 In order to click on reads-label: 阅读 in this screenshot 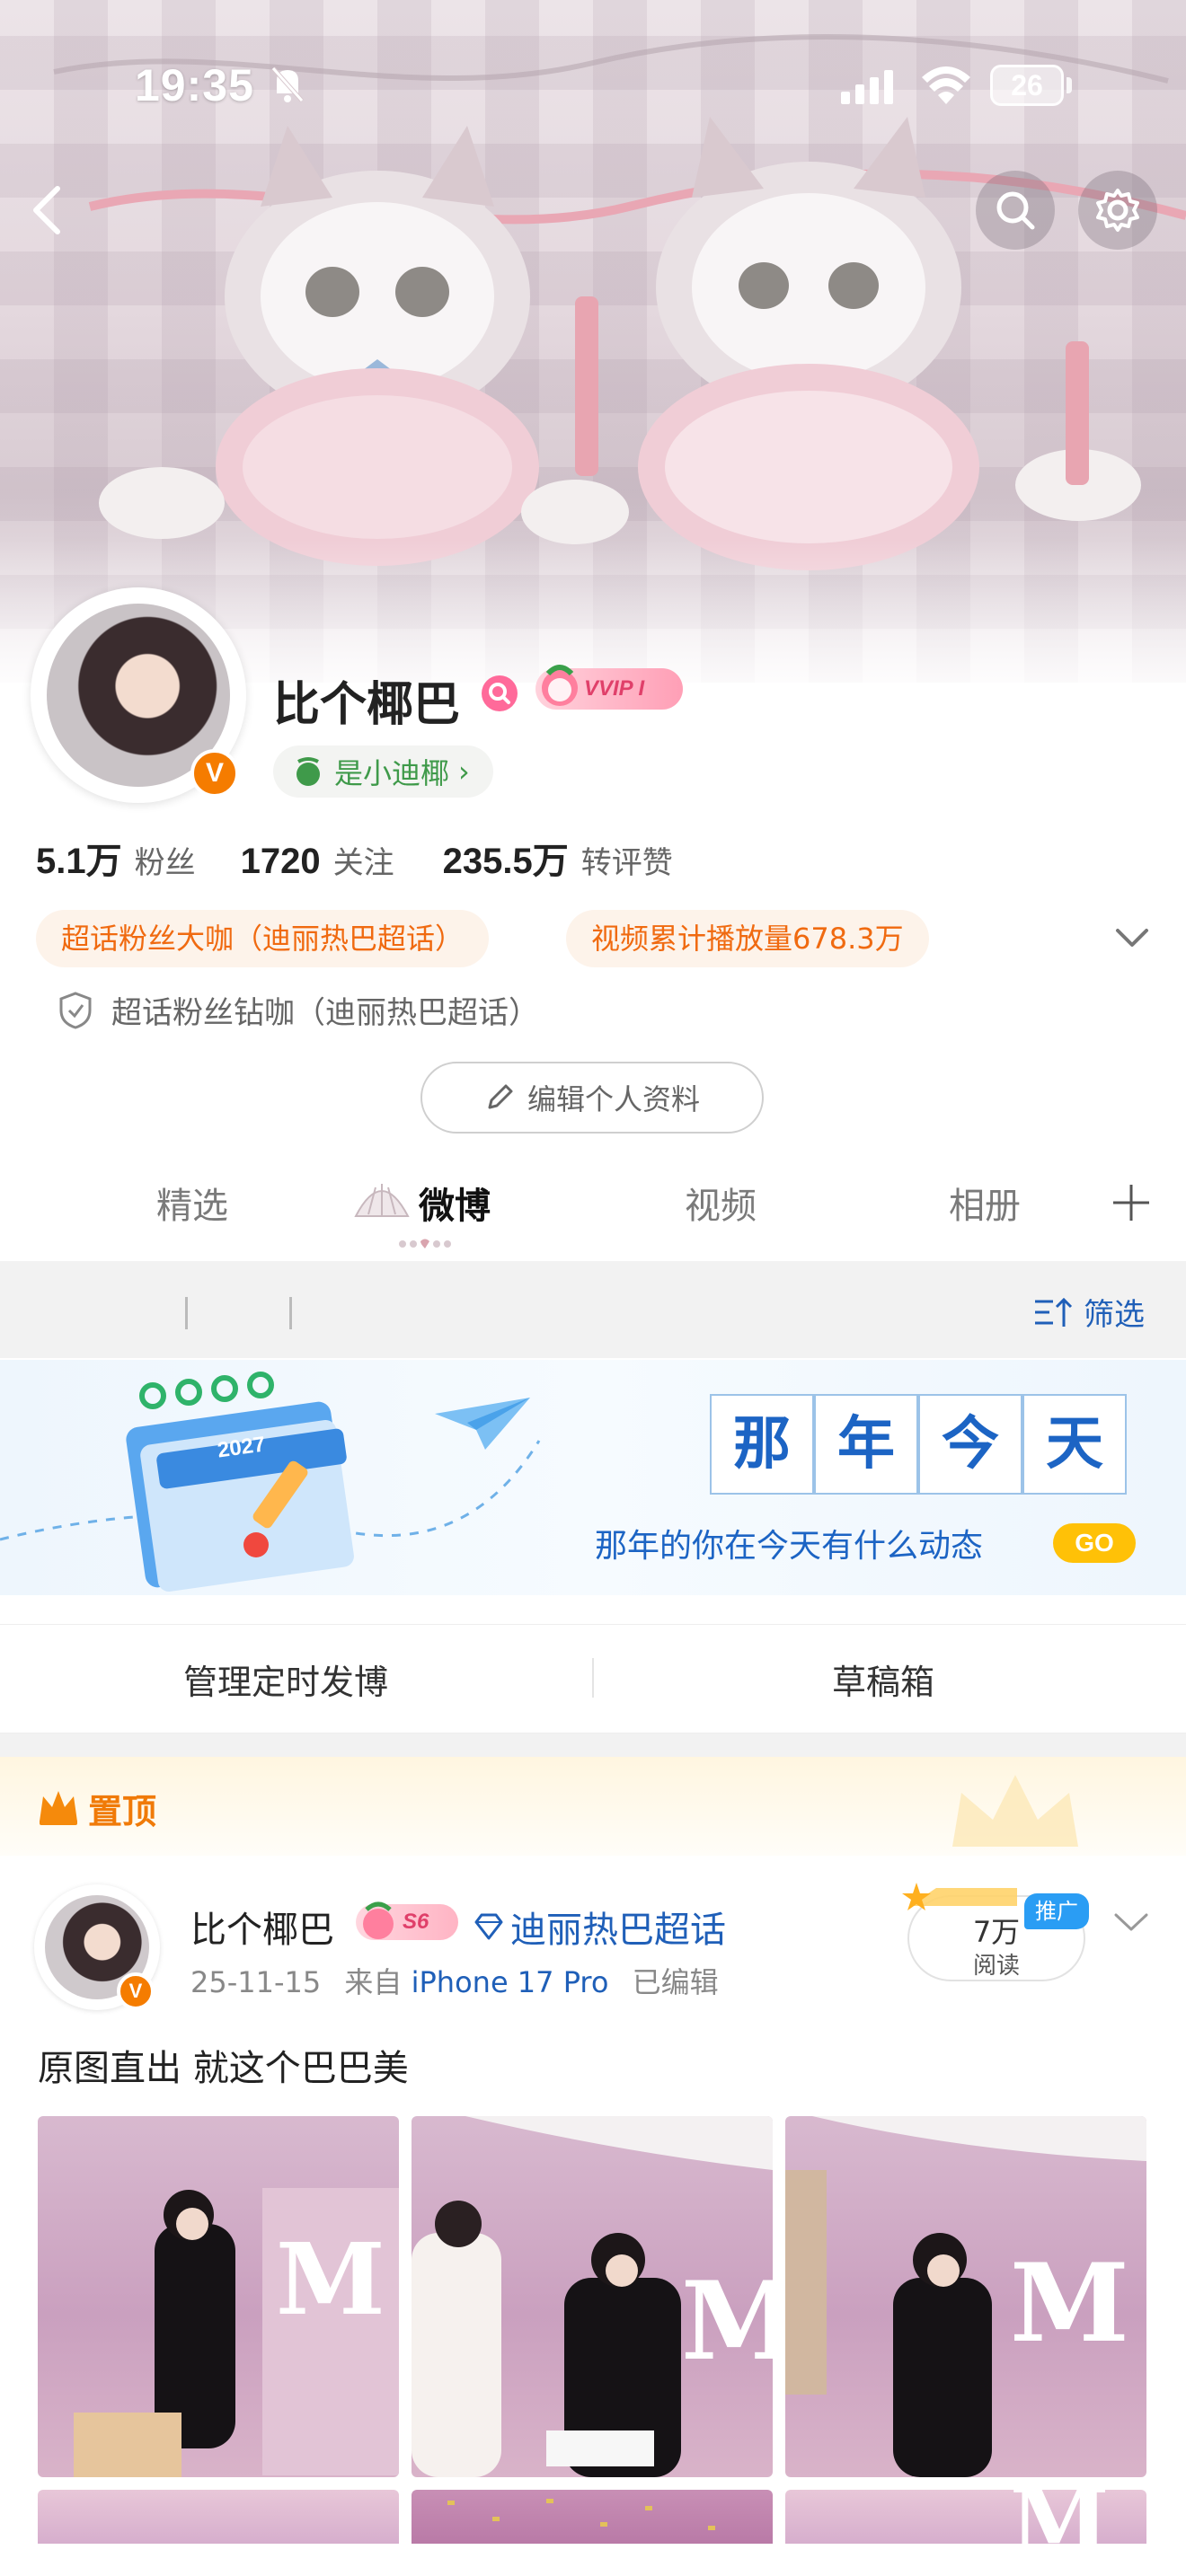, I will do `click(996, 1966)`.